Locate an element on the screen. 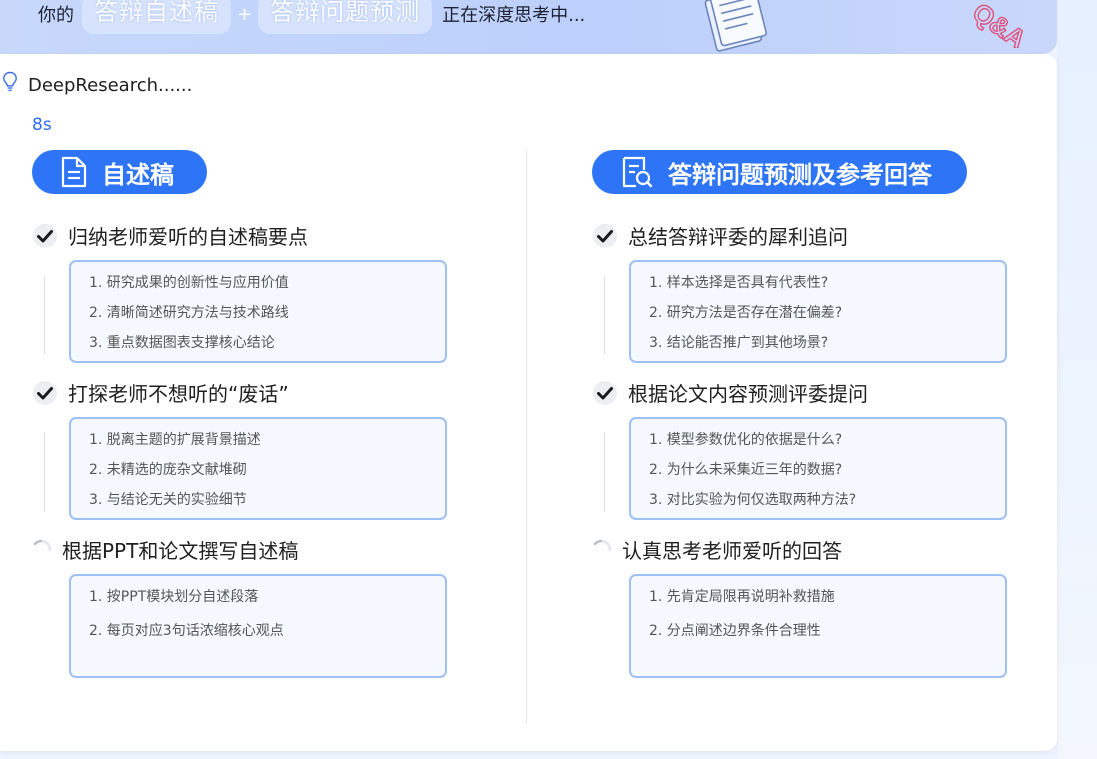 The image size is (1097, 759). step-predict-questions: 根据论文内容预测评委提问 is located at coordinates (730, 392).